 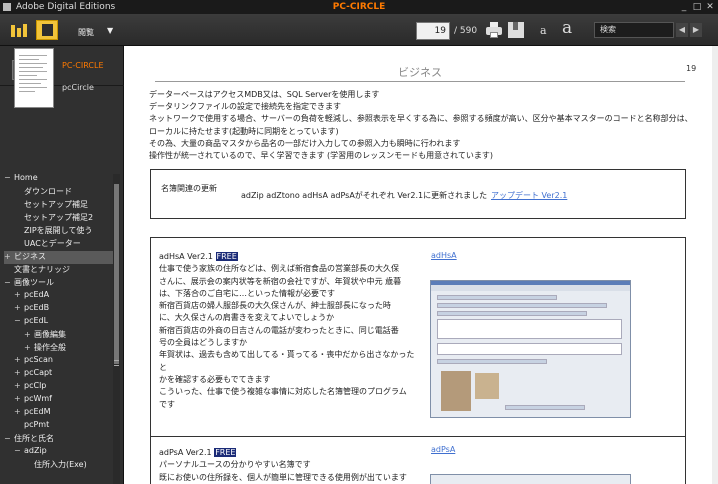 What do you see at coordinates (247, 293) in the screenshot?
I see `product-line: は、下落合のご自宅に…といった情報が必要です` at bounding box center [247, 293].